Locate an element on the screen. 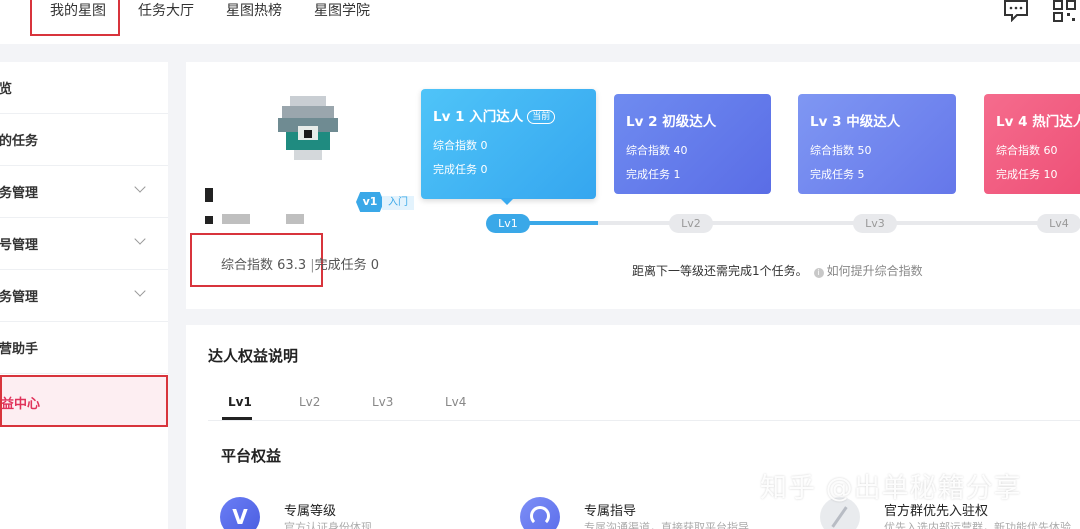  top-nav: 我的星图 任务大厅 星图热榜 星图学院 is located at coordinates (540, 22).